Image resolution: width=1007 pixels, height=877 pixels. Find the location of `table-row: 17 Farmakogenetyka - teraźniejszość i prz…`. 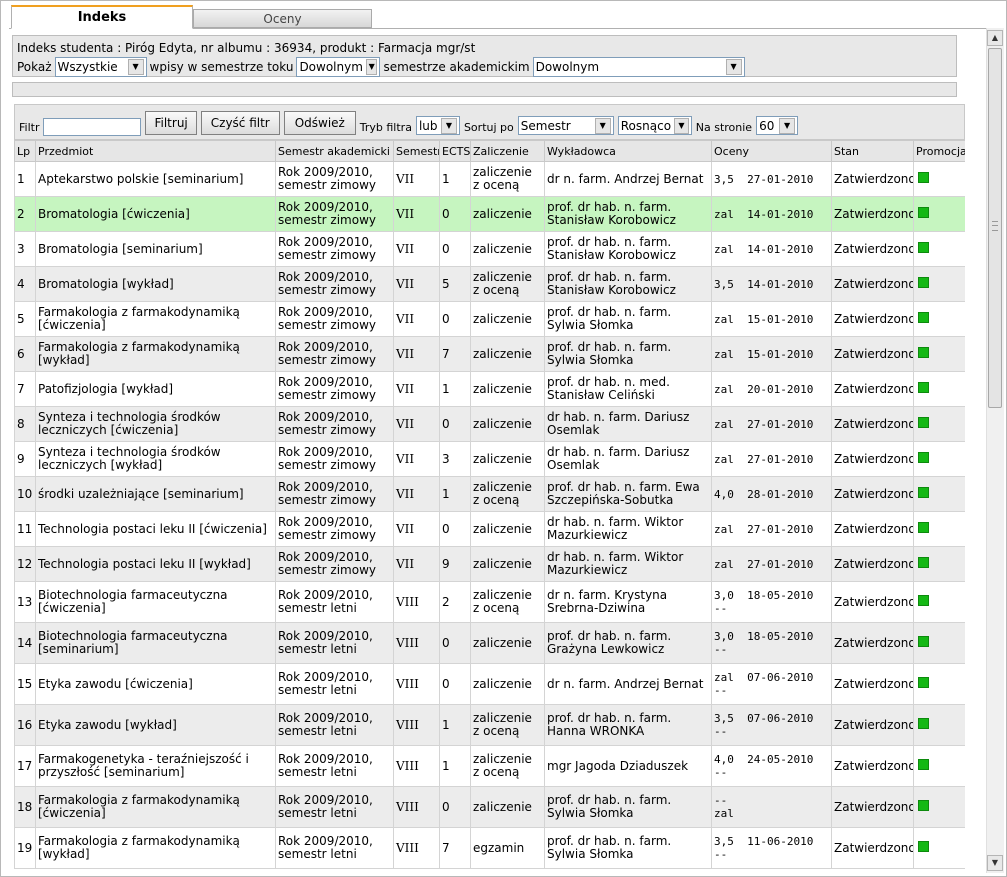

table-row: 17 Farmakogenetyka - teraźniejszość i prz… is located at coordinates (489, 766).